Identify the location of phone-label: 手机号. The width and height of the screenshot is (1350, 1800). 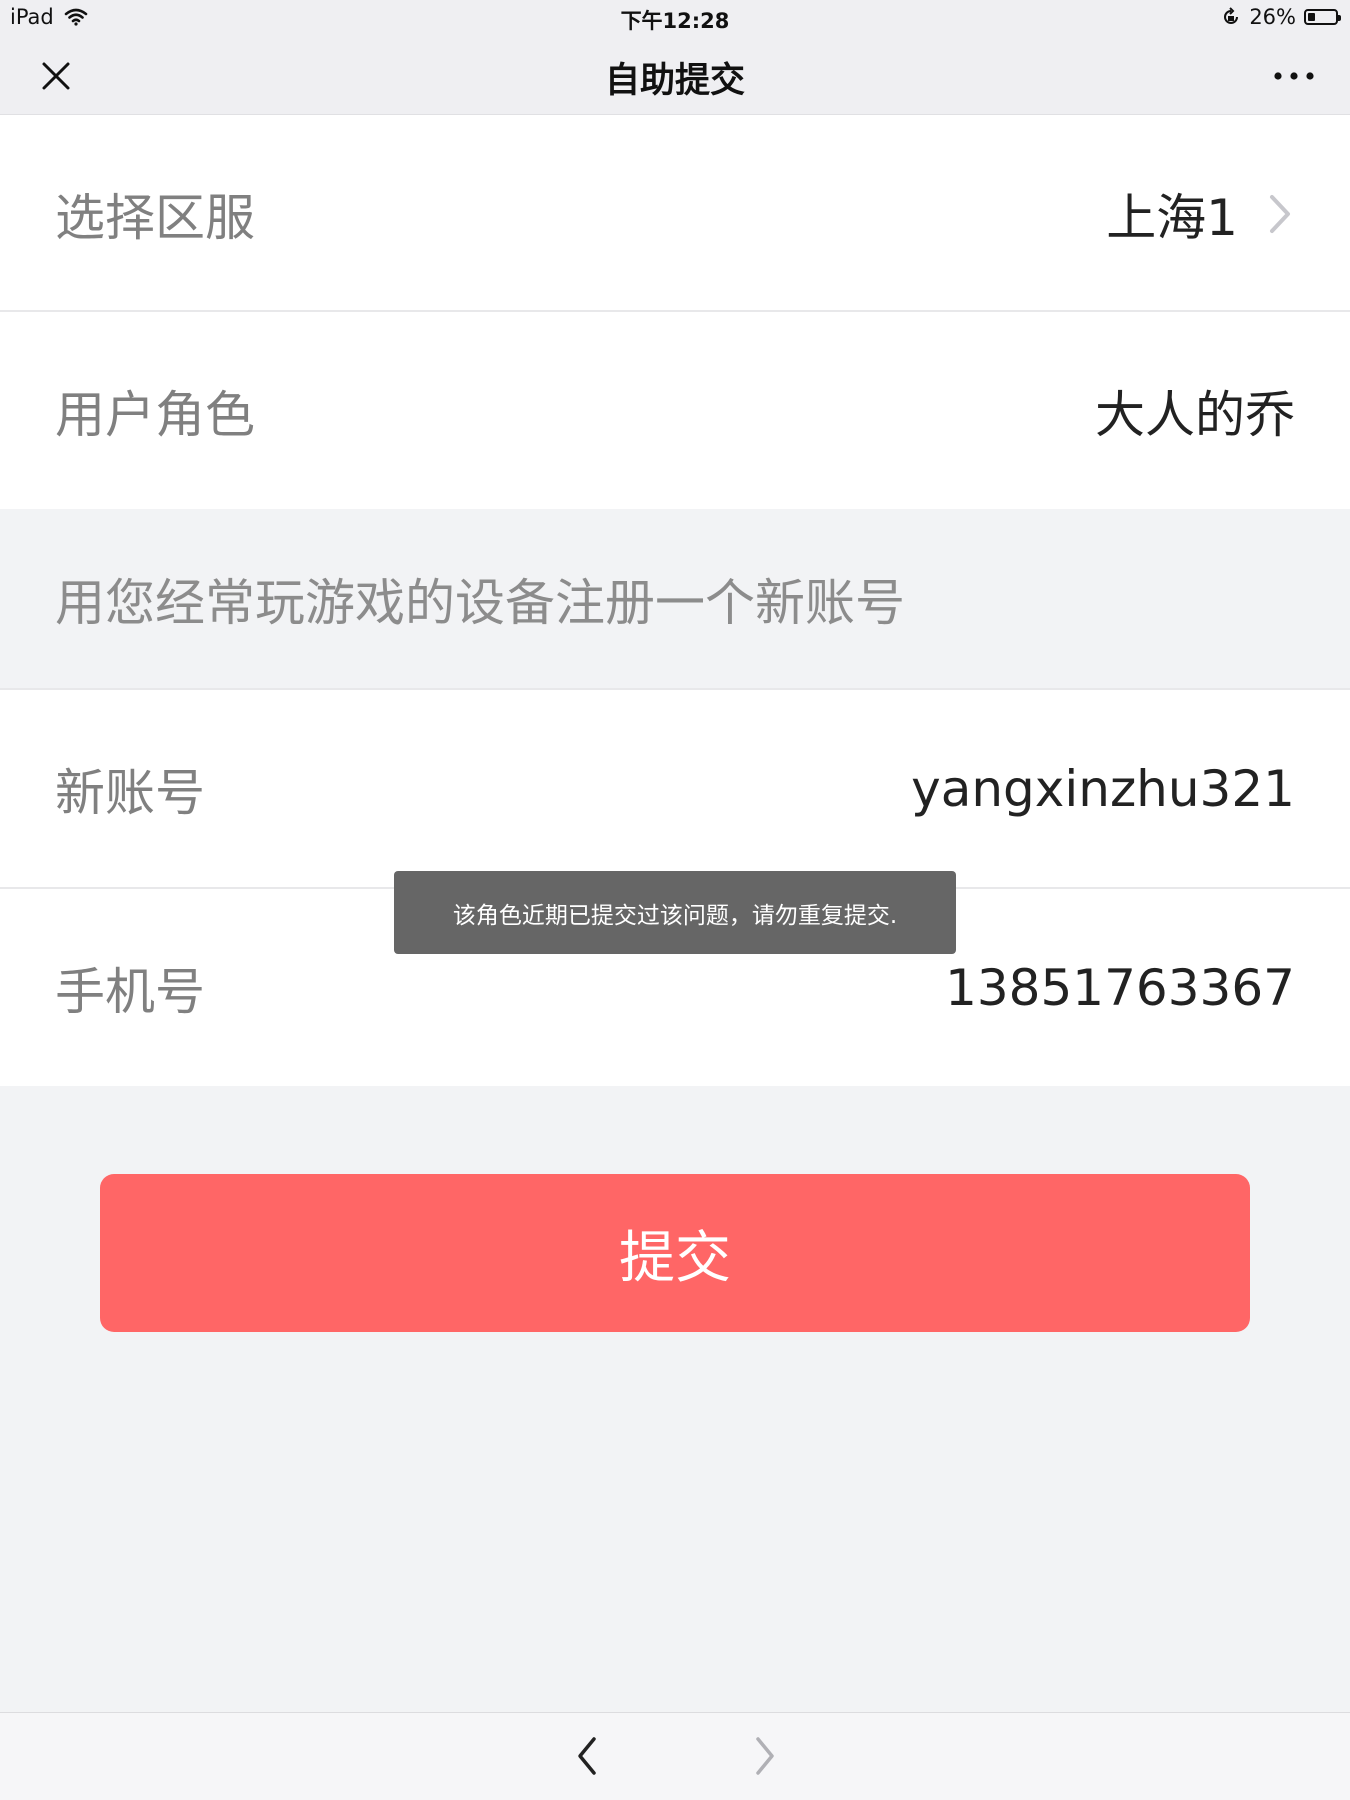
(130, 991).